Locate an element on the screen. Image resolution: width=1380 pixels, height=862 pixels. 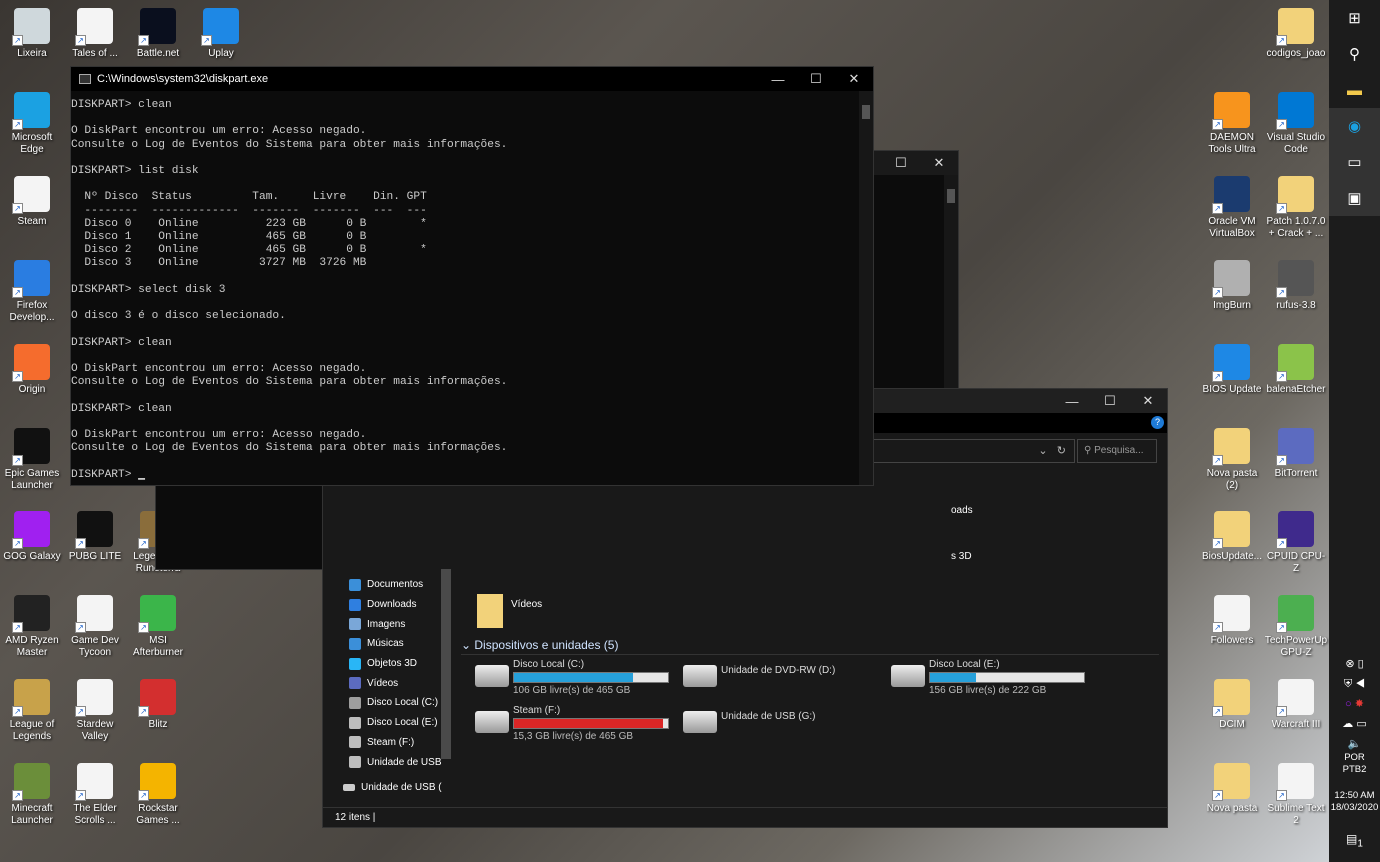
desktop-icon: ↗ Oracle VM VirtualBox is located at coordinates (1232, 208).